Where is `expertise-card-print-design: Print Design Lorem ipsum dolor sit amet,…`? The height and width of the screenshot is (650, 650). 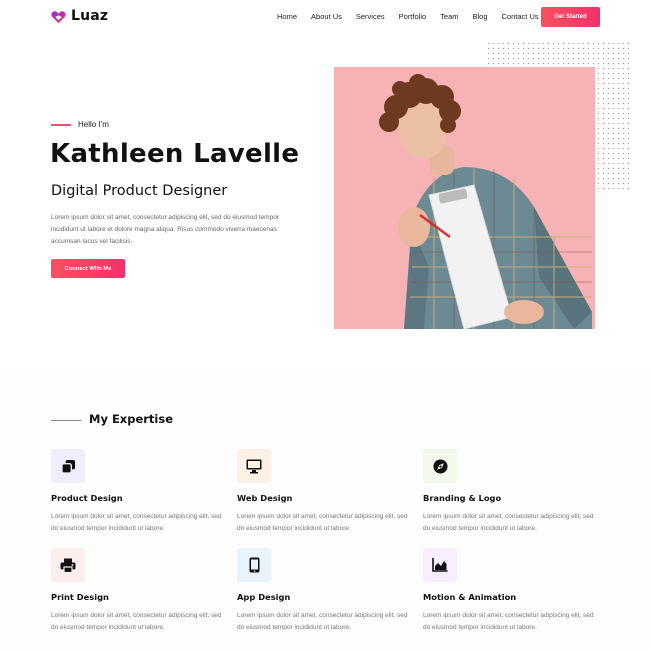 expertise-card-print-design: Print Design Lorem ipsum dolor sit amet,… is located at coordinates (141, 589).